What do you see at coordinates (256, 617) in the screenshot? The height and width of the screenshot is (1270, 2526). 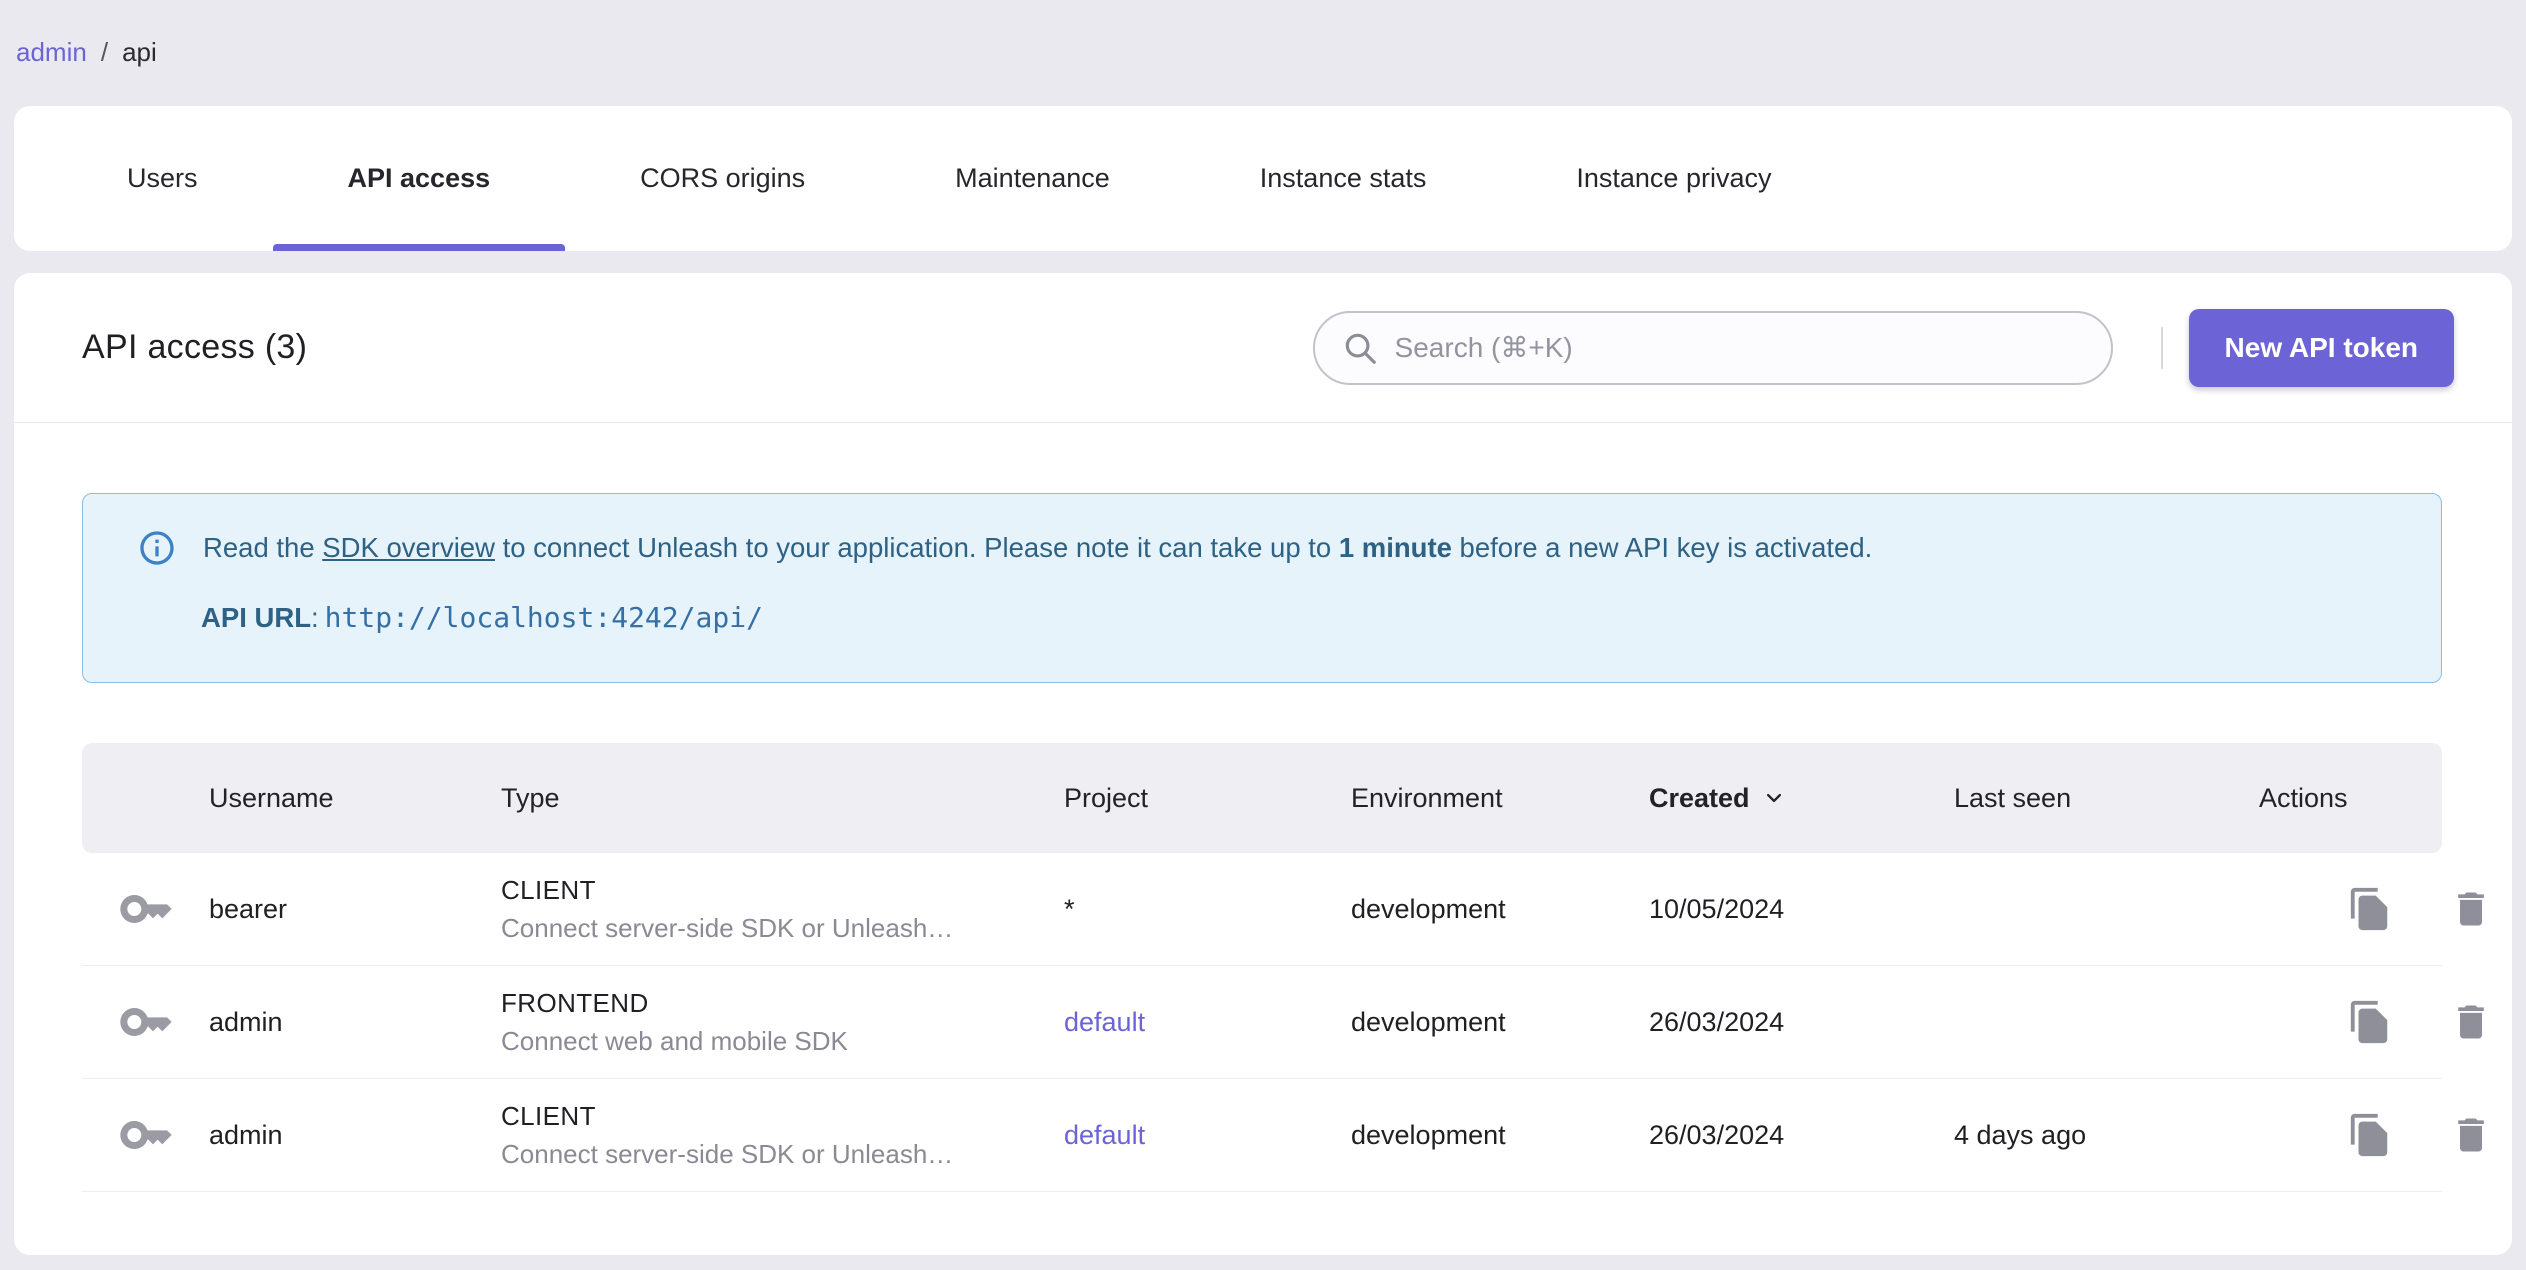 I see `api-url-label: API URL` at bounding box center [256, 617].